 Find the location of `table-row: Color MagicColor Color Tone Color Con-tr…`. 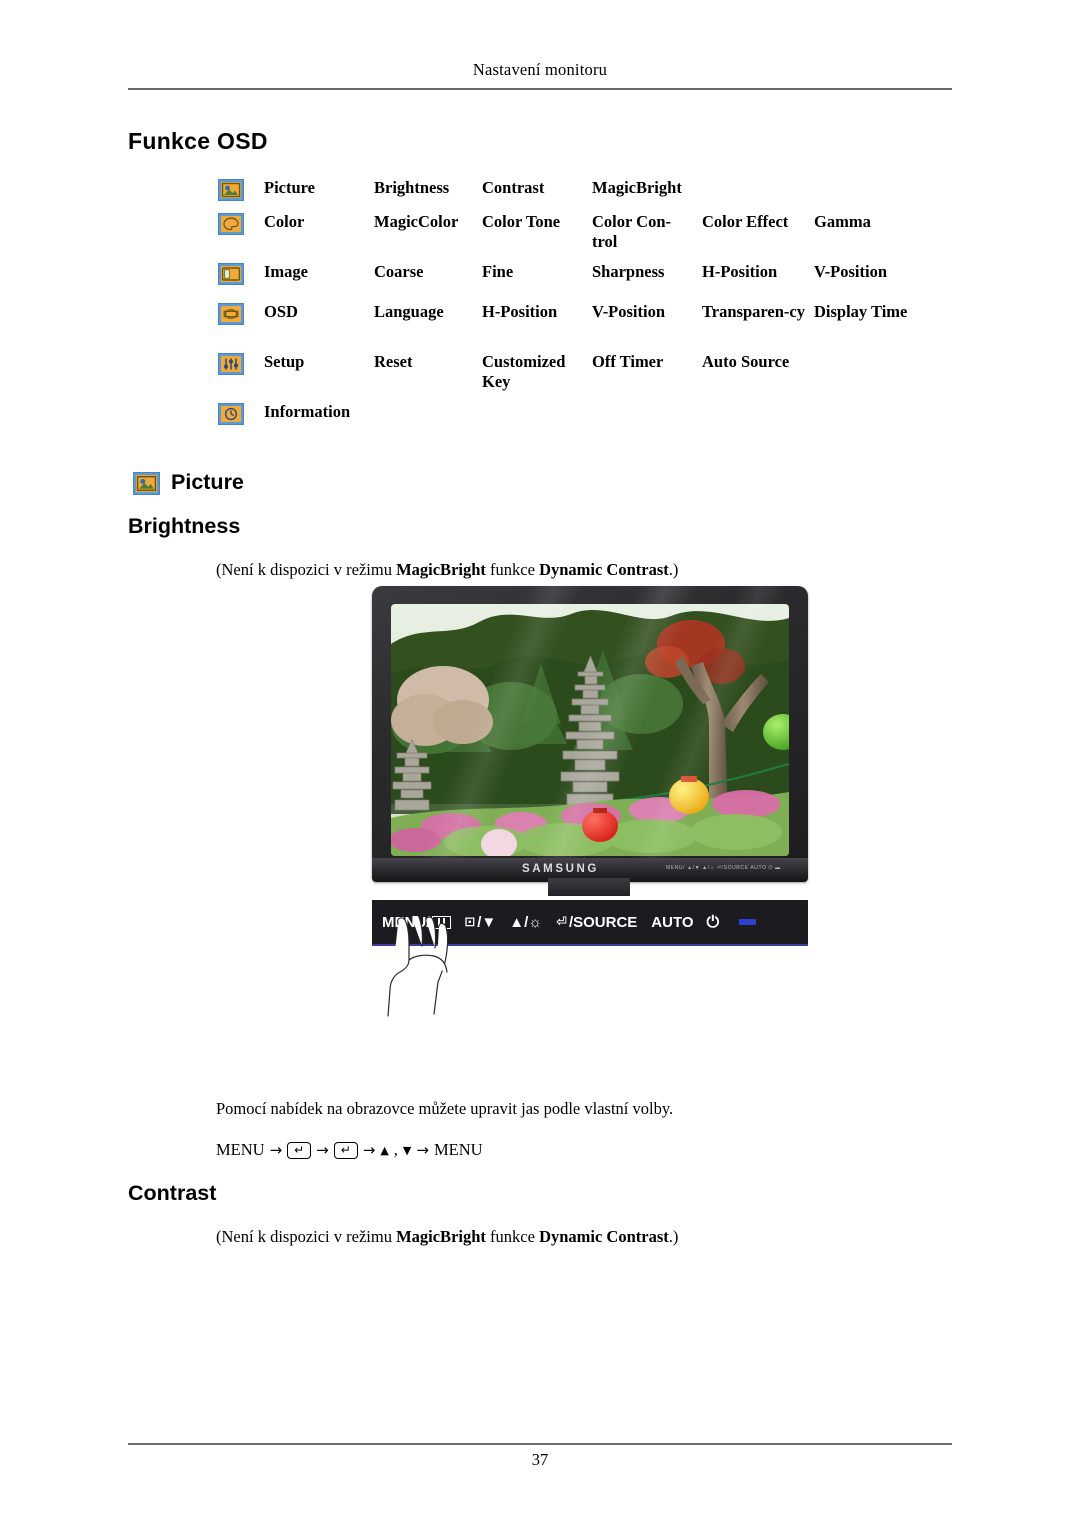

table-row: Color MagicColor Color Tone Color Con-tr… is located at coordinates (598, 235).